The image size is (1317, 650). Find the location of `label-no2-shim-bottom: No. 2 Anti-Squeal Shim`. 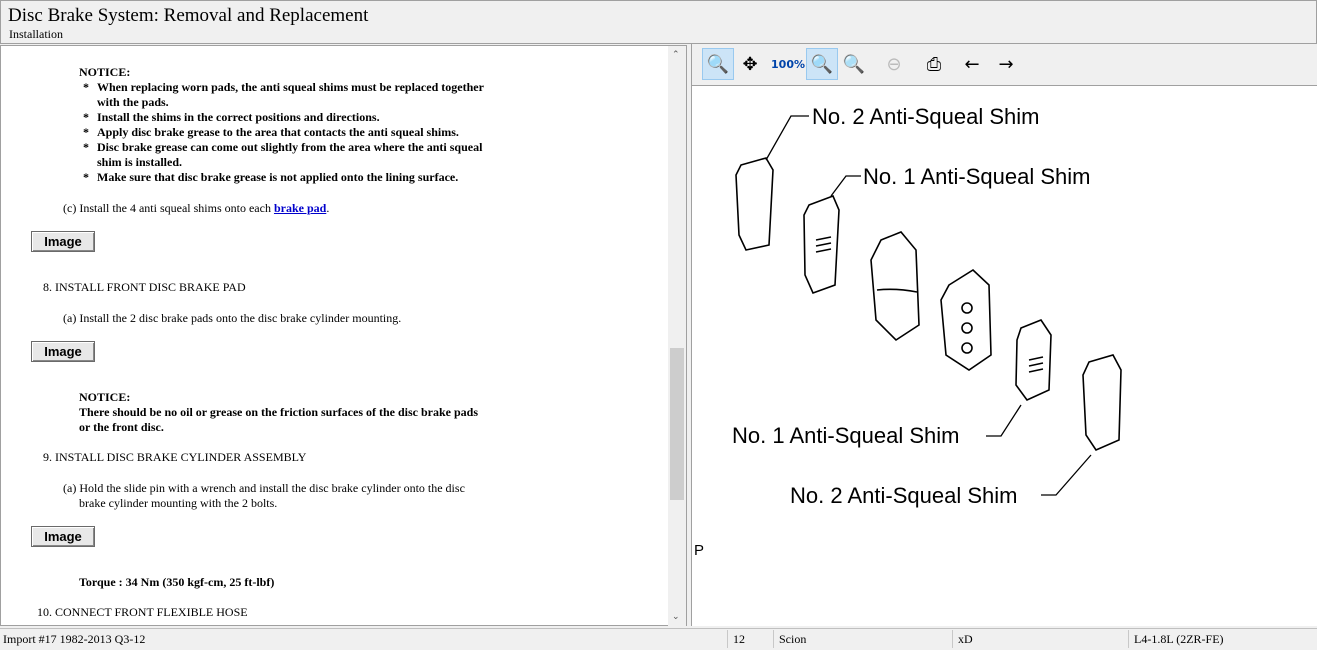

label-no2-shim-bottom: No. 2 Anti-Squeal Shim is located at coordinates (903, 495).